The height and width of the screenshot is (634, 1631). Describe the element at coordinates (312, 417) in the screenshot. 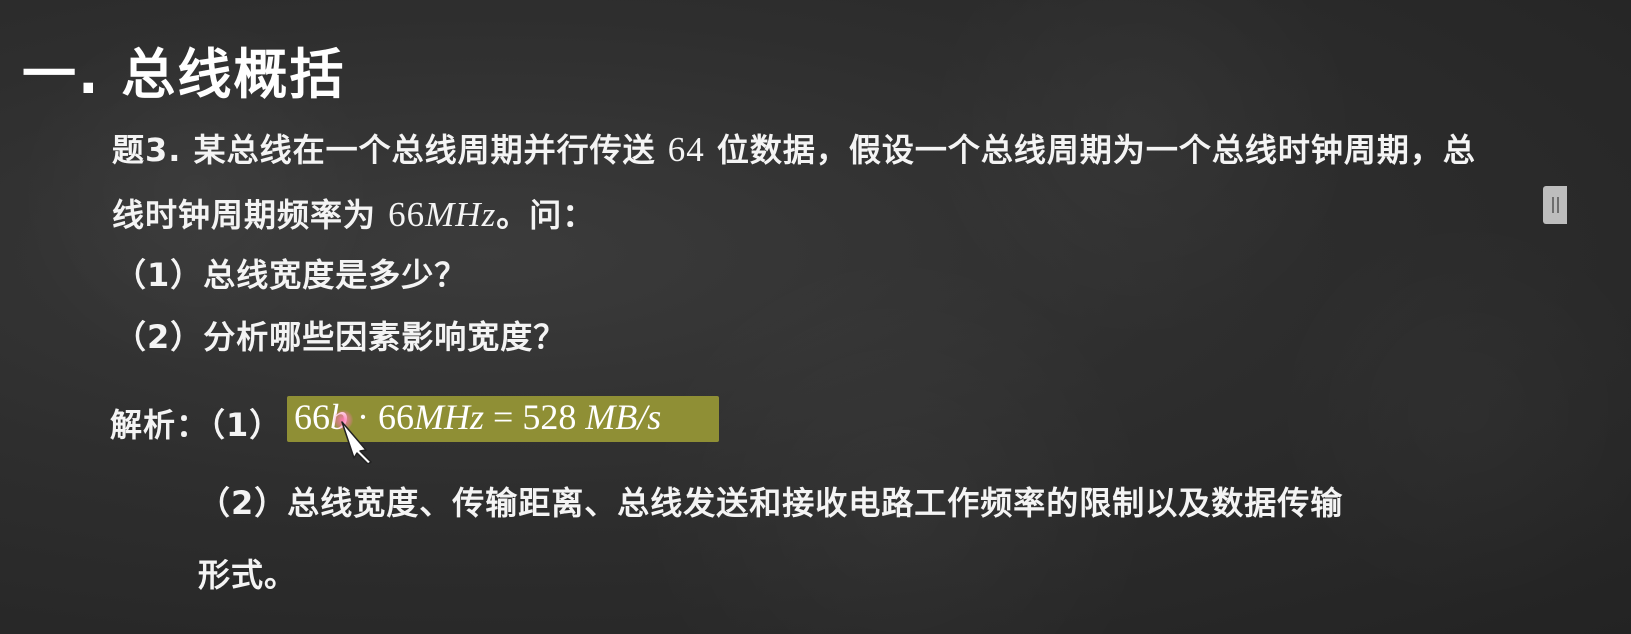

I see `formula-width-number: 66` at that location.